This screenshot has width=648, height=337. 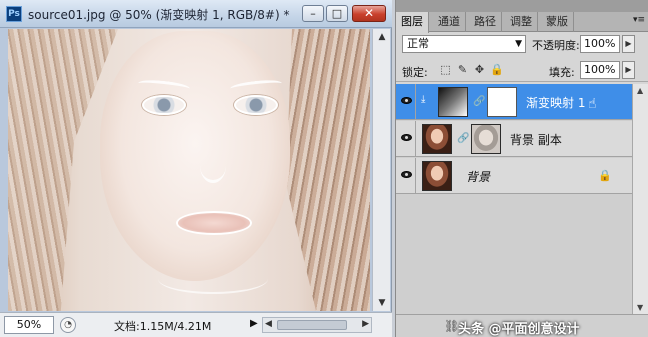 I want to click on scroll-right-icon: ▶, so click(x=365, y=324).